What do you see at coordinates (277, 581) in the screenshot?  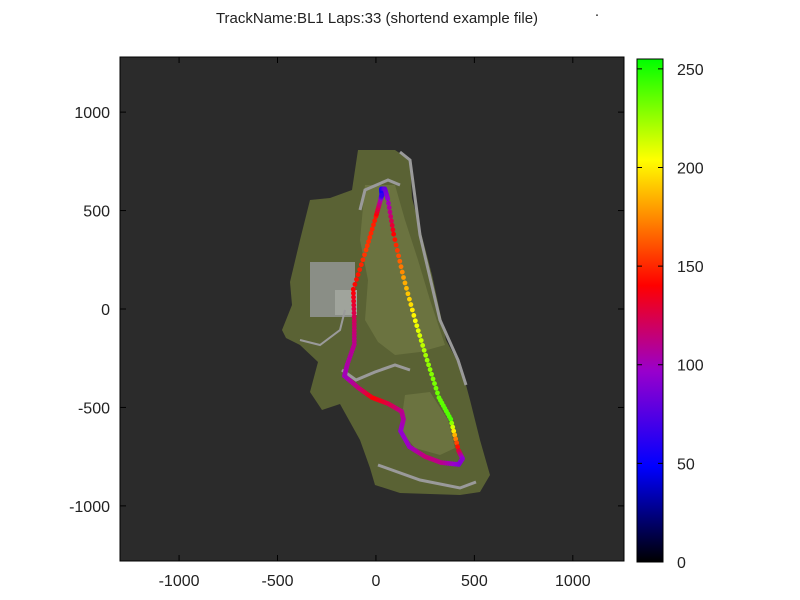 I see `x-tick-label: -500` at bounding box center [277, 581].